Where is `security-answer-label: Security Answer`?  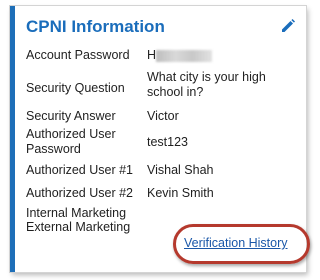
security-answer-label: Security Answer is located at coordinates (71, 116).